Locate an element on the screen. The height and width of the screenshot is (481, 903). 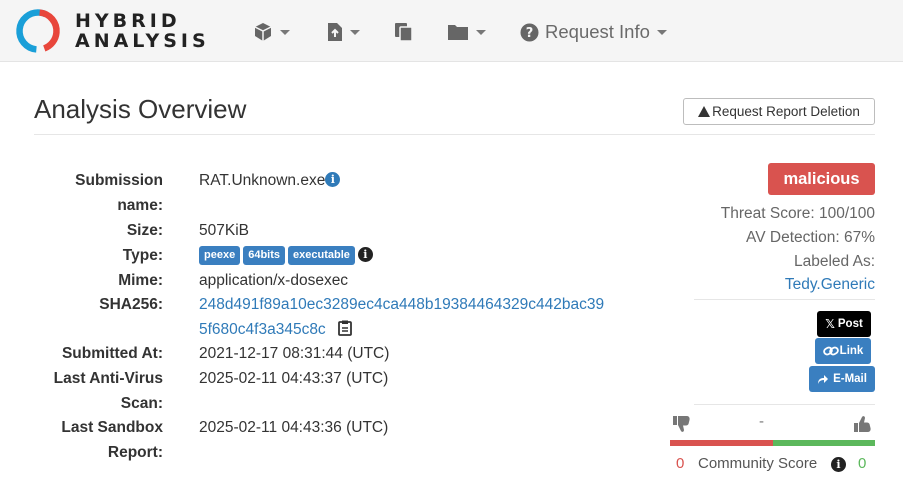
request-info-label: Request Info is located at coordinates (597, 31).